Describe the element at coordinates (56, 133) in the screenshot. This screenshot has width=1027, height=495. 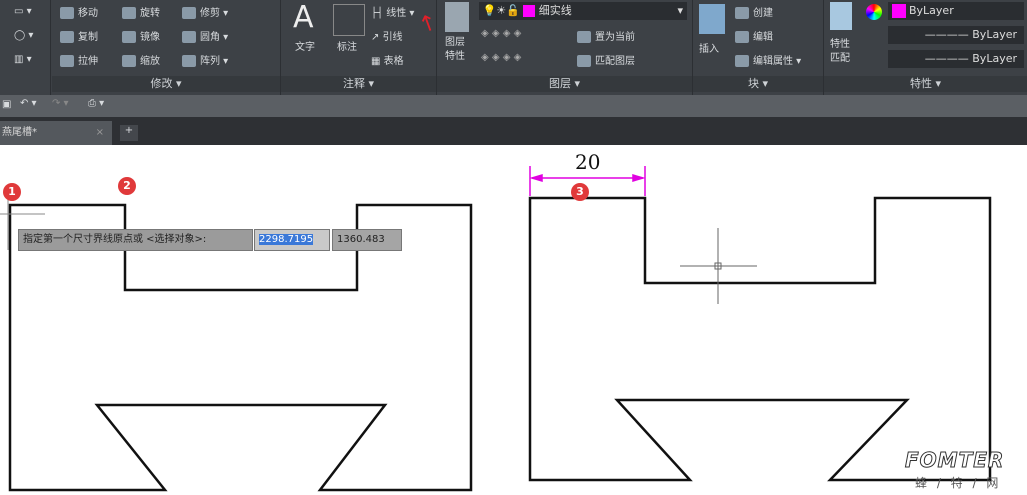
I see `tab-document: 燕尾槽* ×` at that location.